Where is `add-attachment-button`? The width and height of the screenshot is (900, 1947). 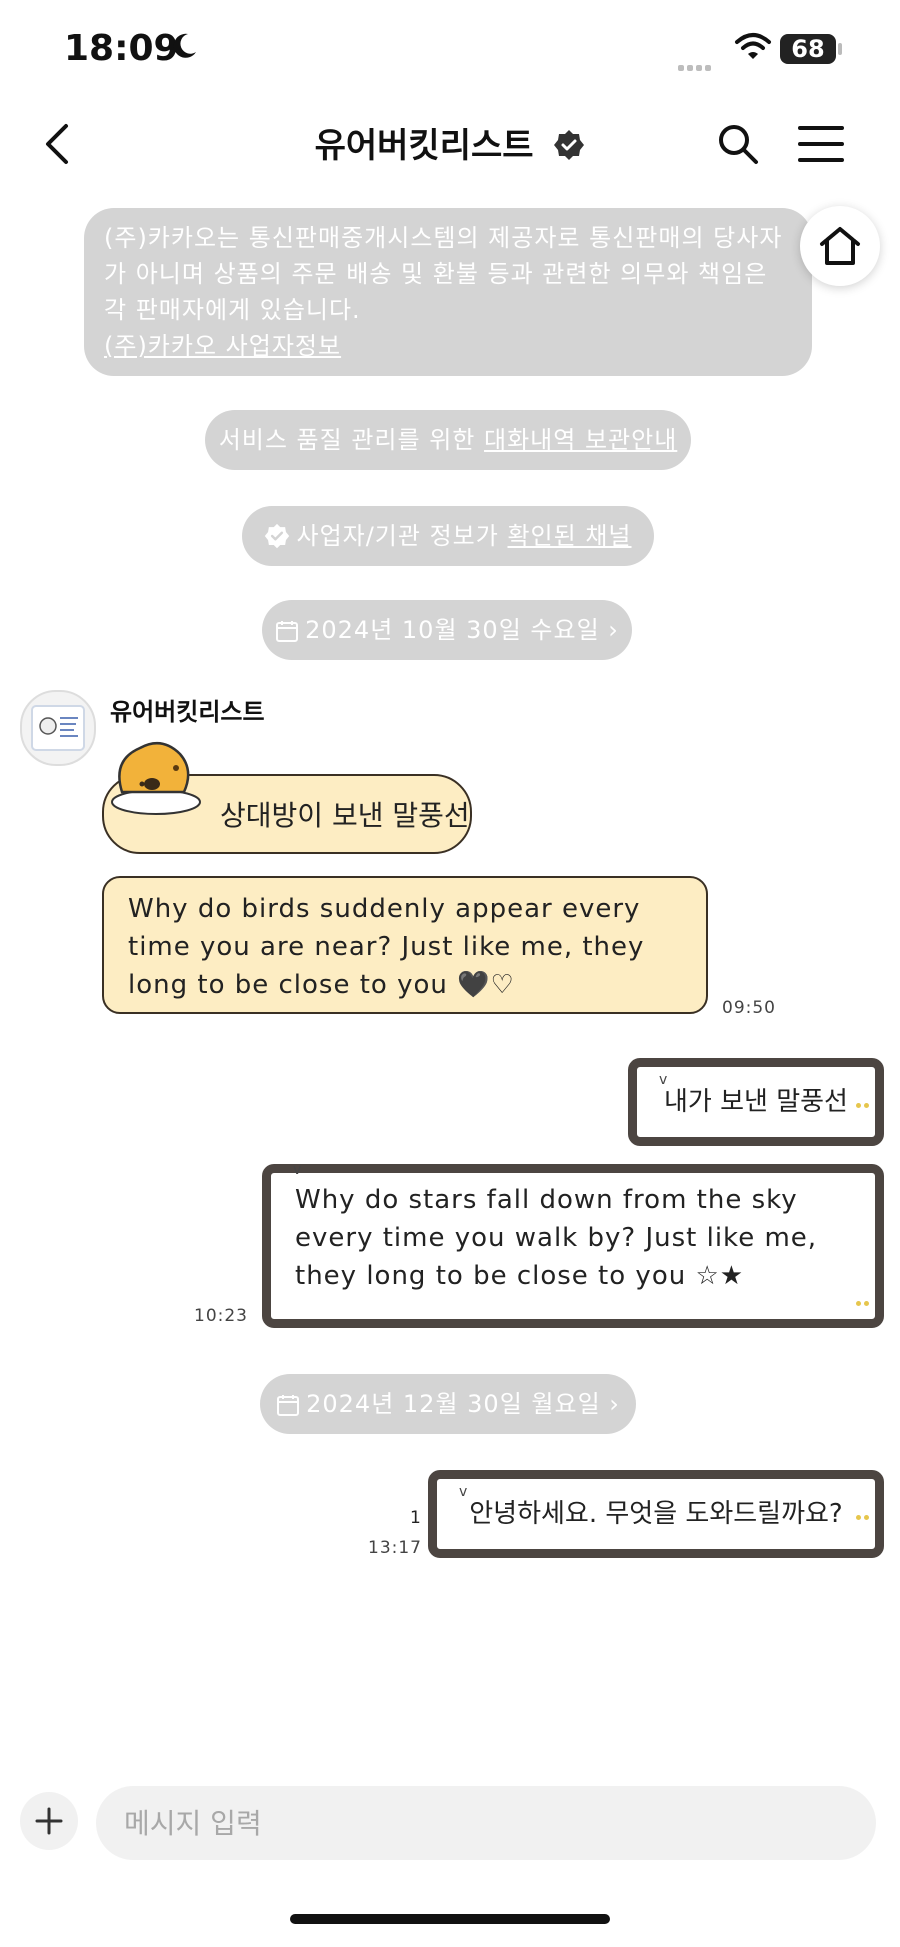 add-attachment-button is located at coordinates (49, 1821).